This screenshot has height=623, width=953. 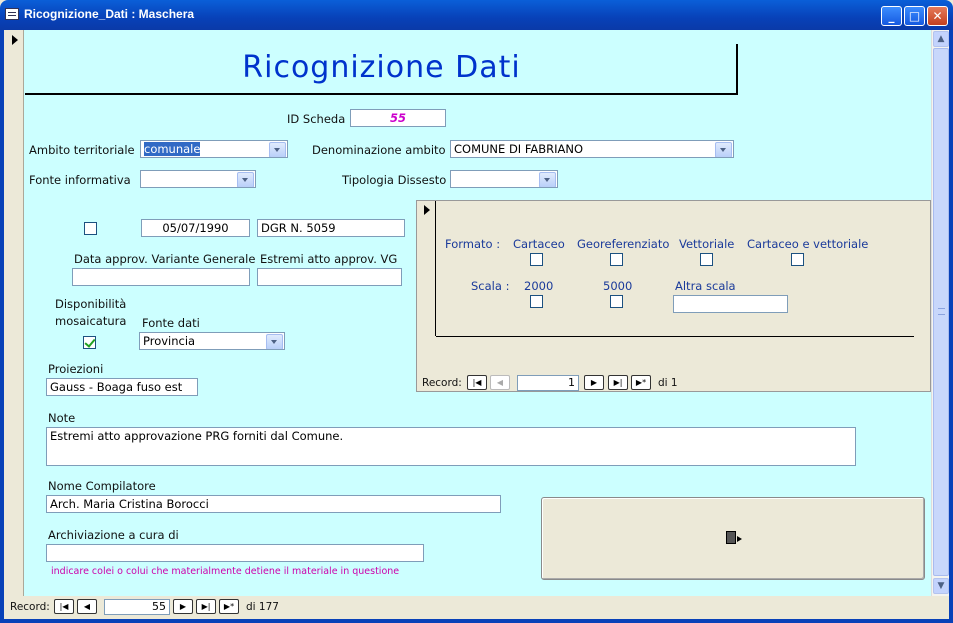 I want to click on estremi-vg-field, so click(x=329, y=277).